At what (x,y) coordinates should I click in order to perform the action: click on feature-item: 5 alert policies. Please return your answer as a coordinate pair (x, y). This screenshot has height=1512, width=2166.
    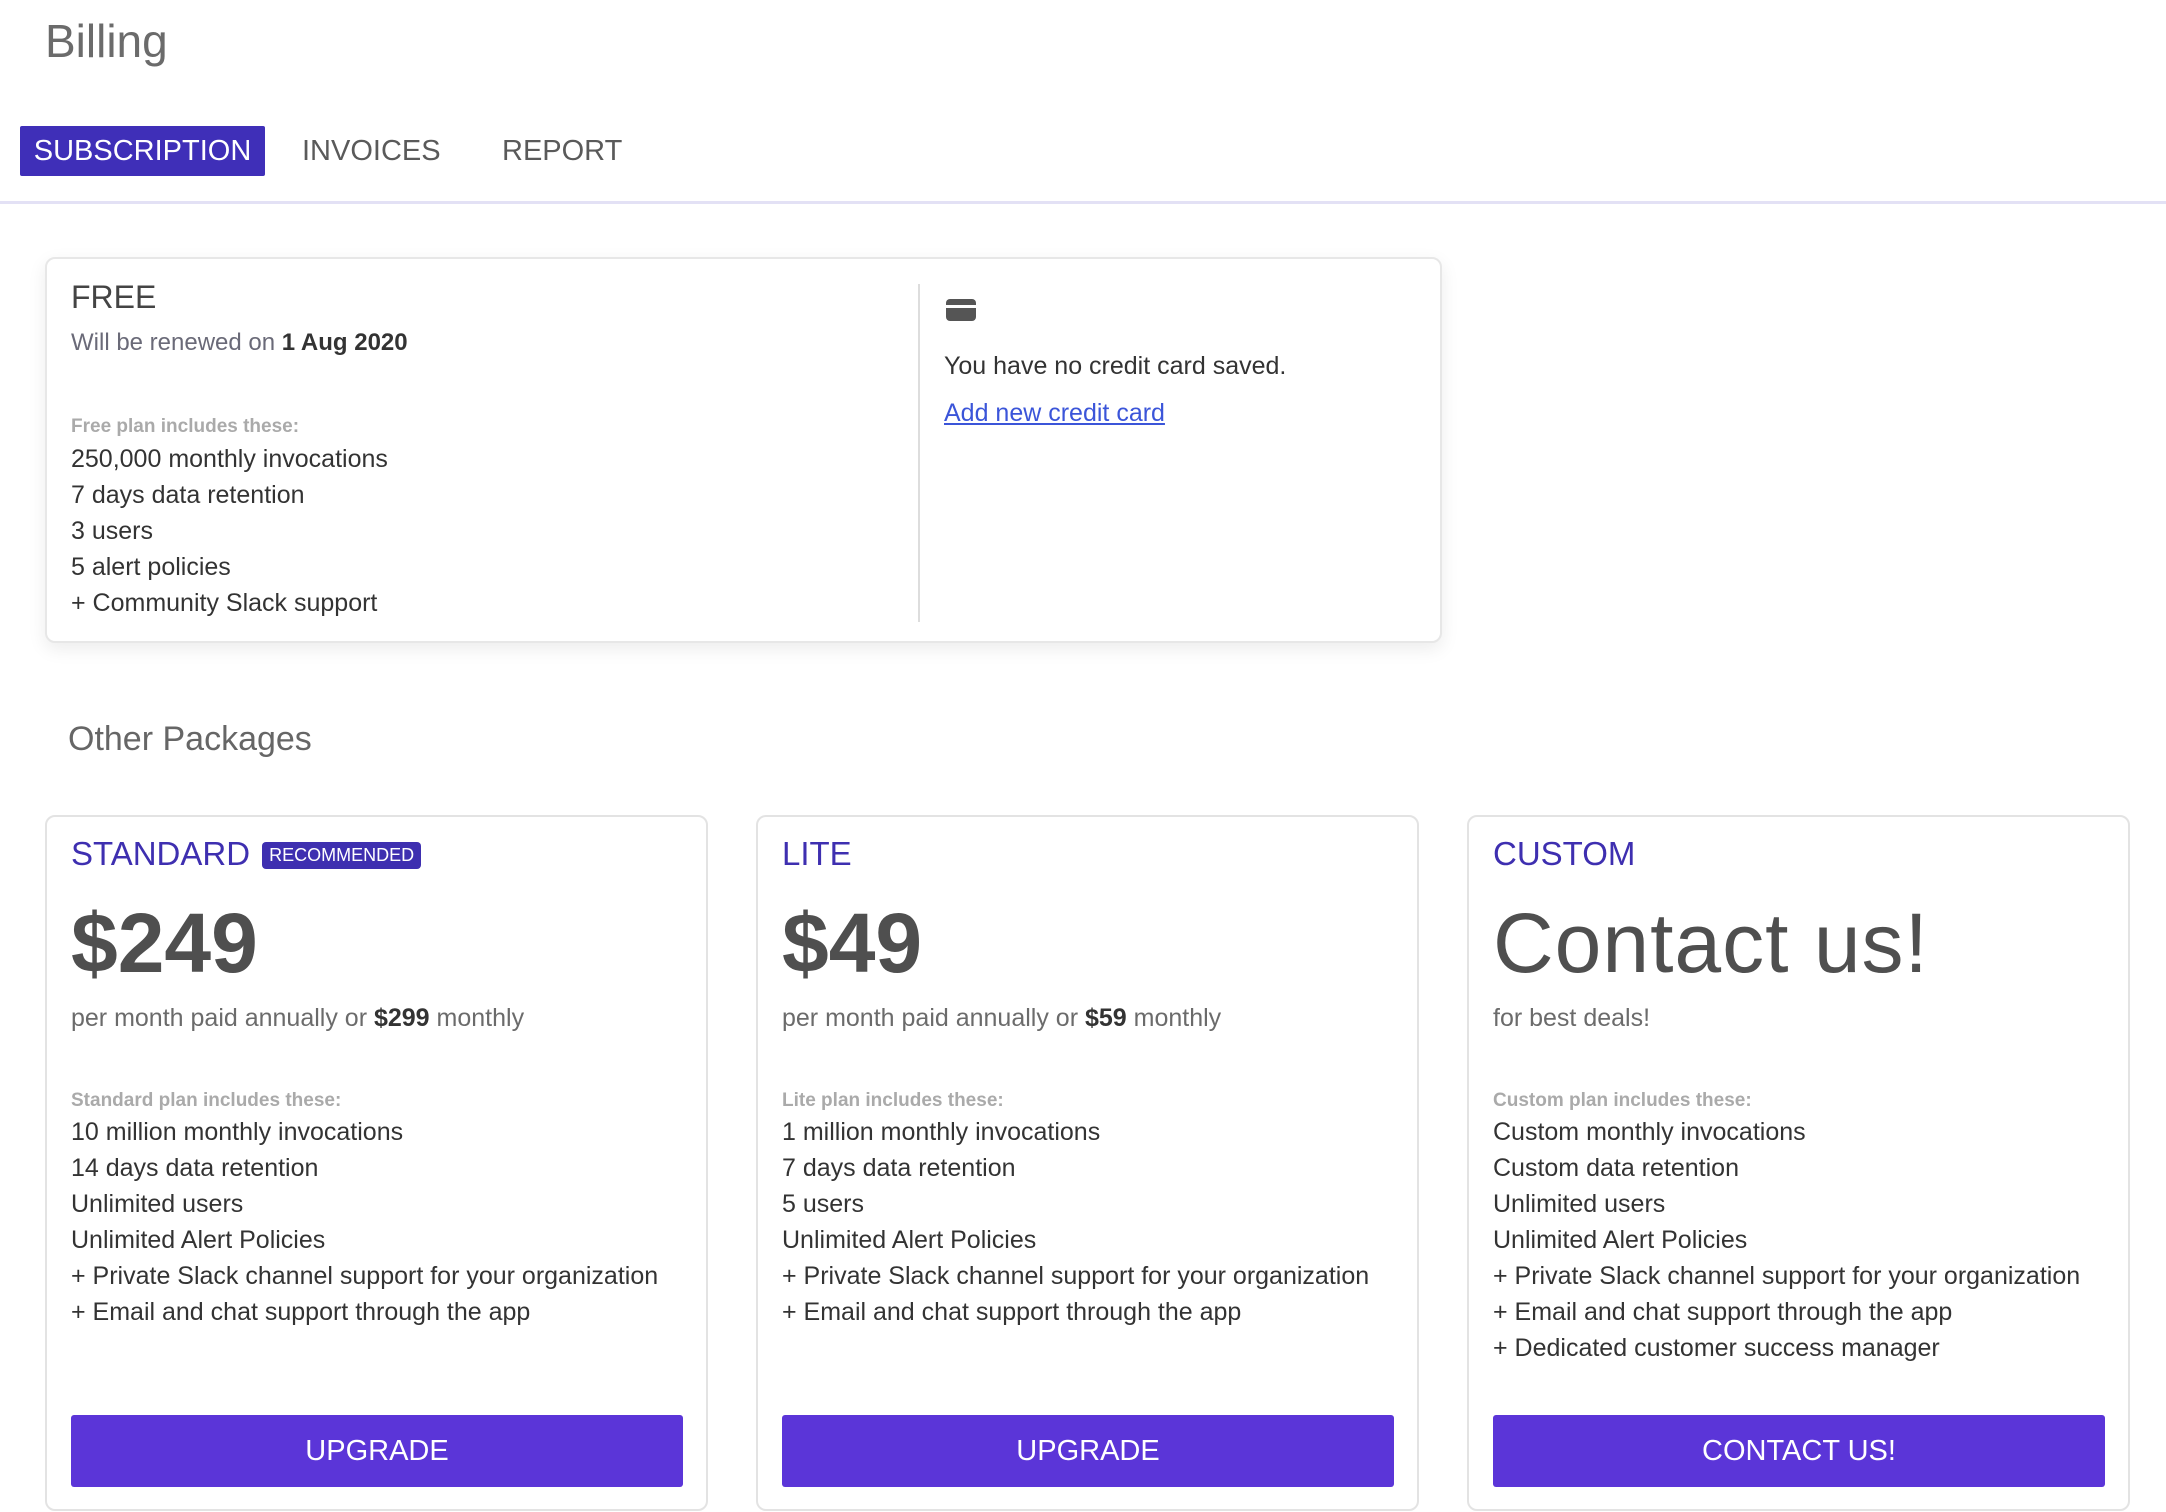
    Looking at the image, I should click on (151, 567).